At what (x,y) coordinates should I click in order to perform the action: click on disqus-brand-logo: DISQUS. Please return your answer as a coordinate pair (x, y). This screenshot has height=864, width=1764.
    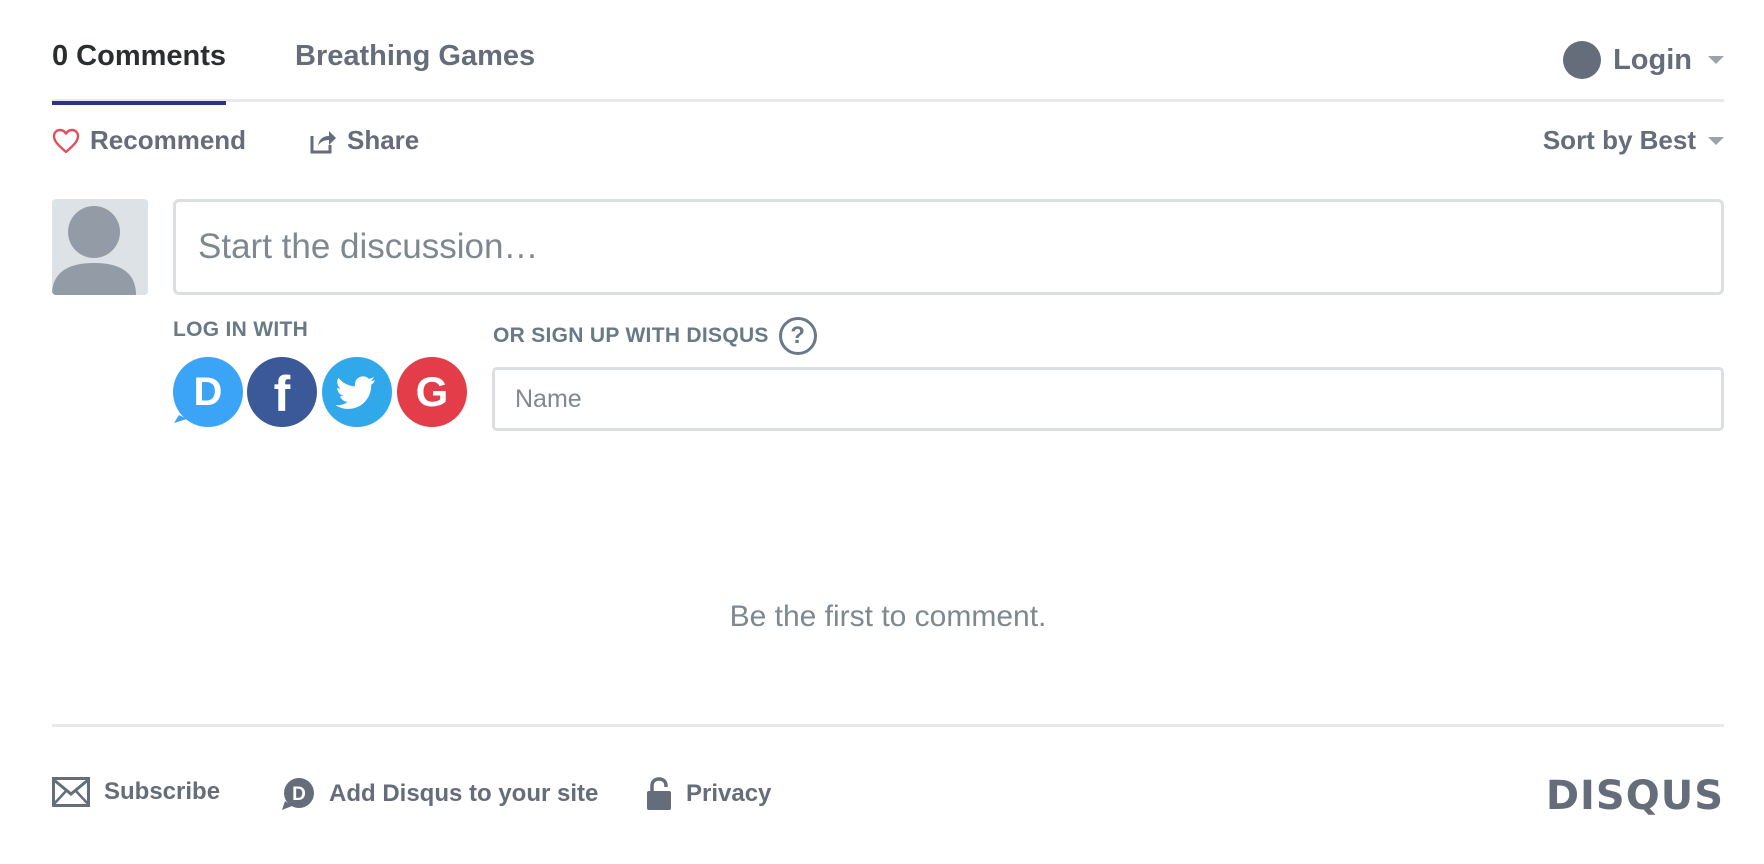
    Looking at the image, I should click on (1635, 796).